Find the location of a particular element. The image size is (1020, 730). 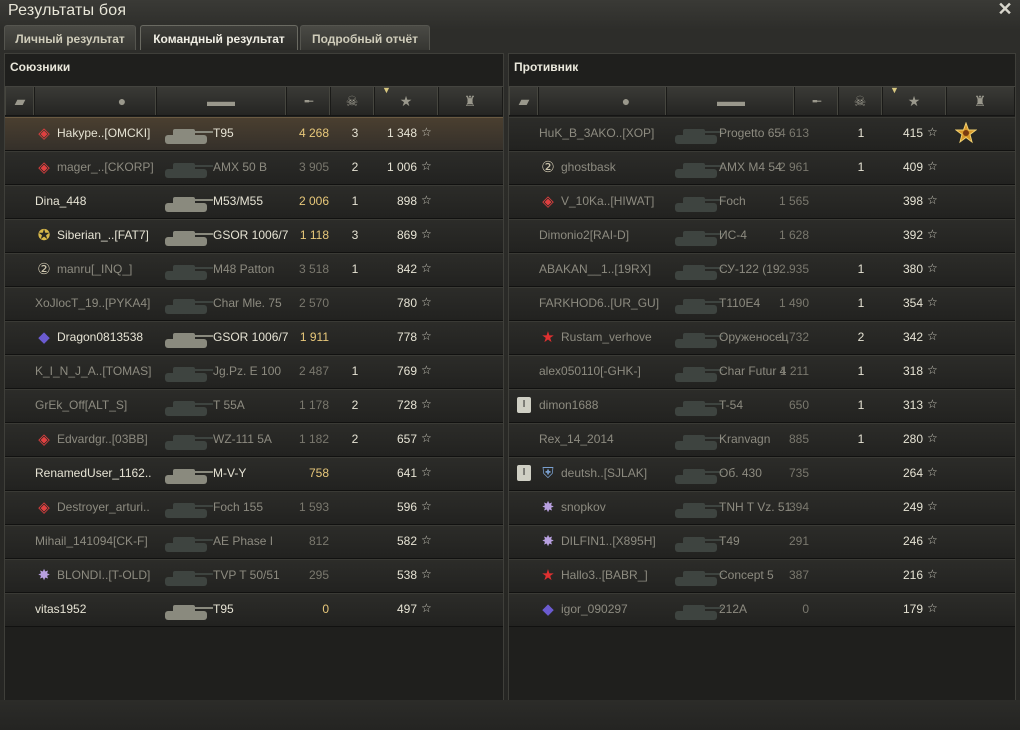

player-name: Rex_14_2014 is located at coordinates (576, 439).